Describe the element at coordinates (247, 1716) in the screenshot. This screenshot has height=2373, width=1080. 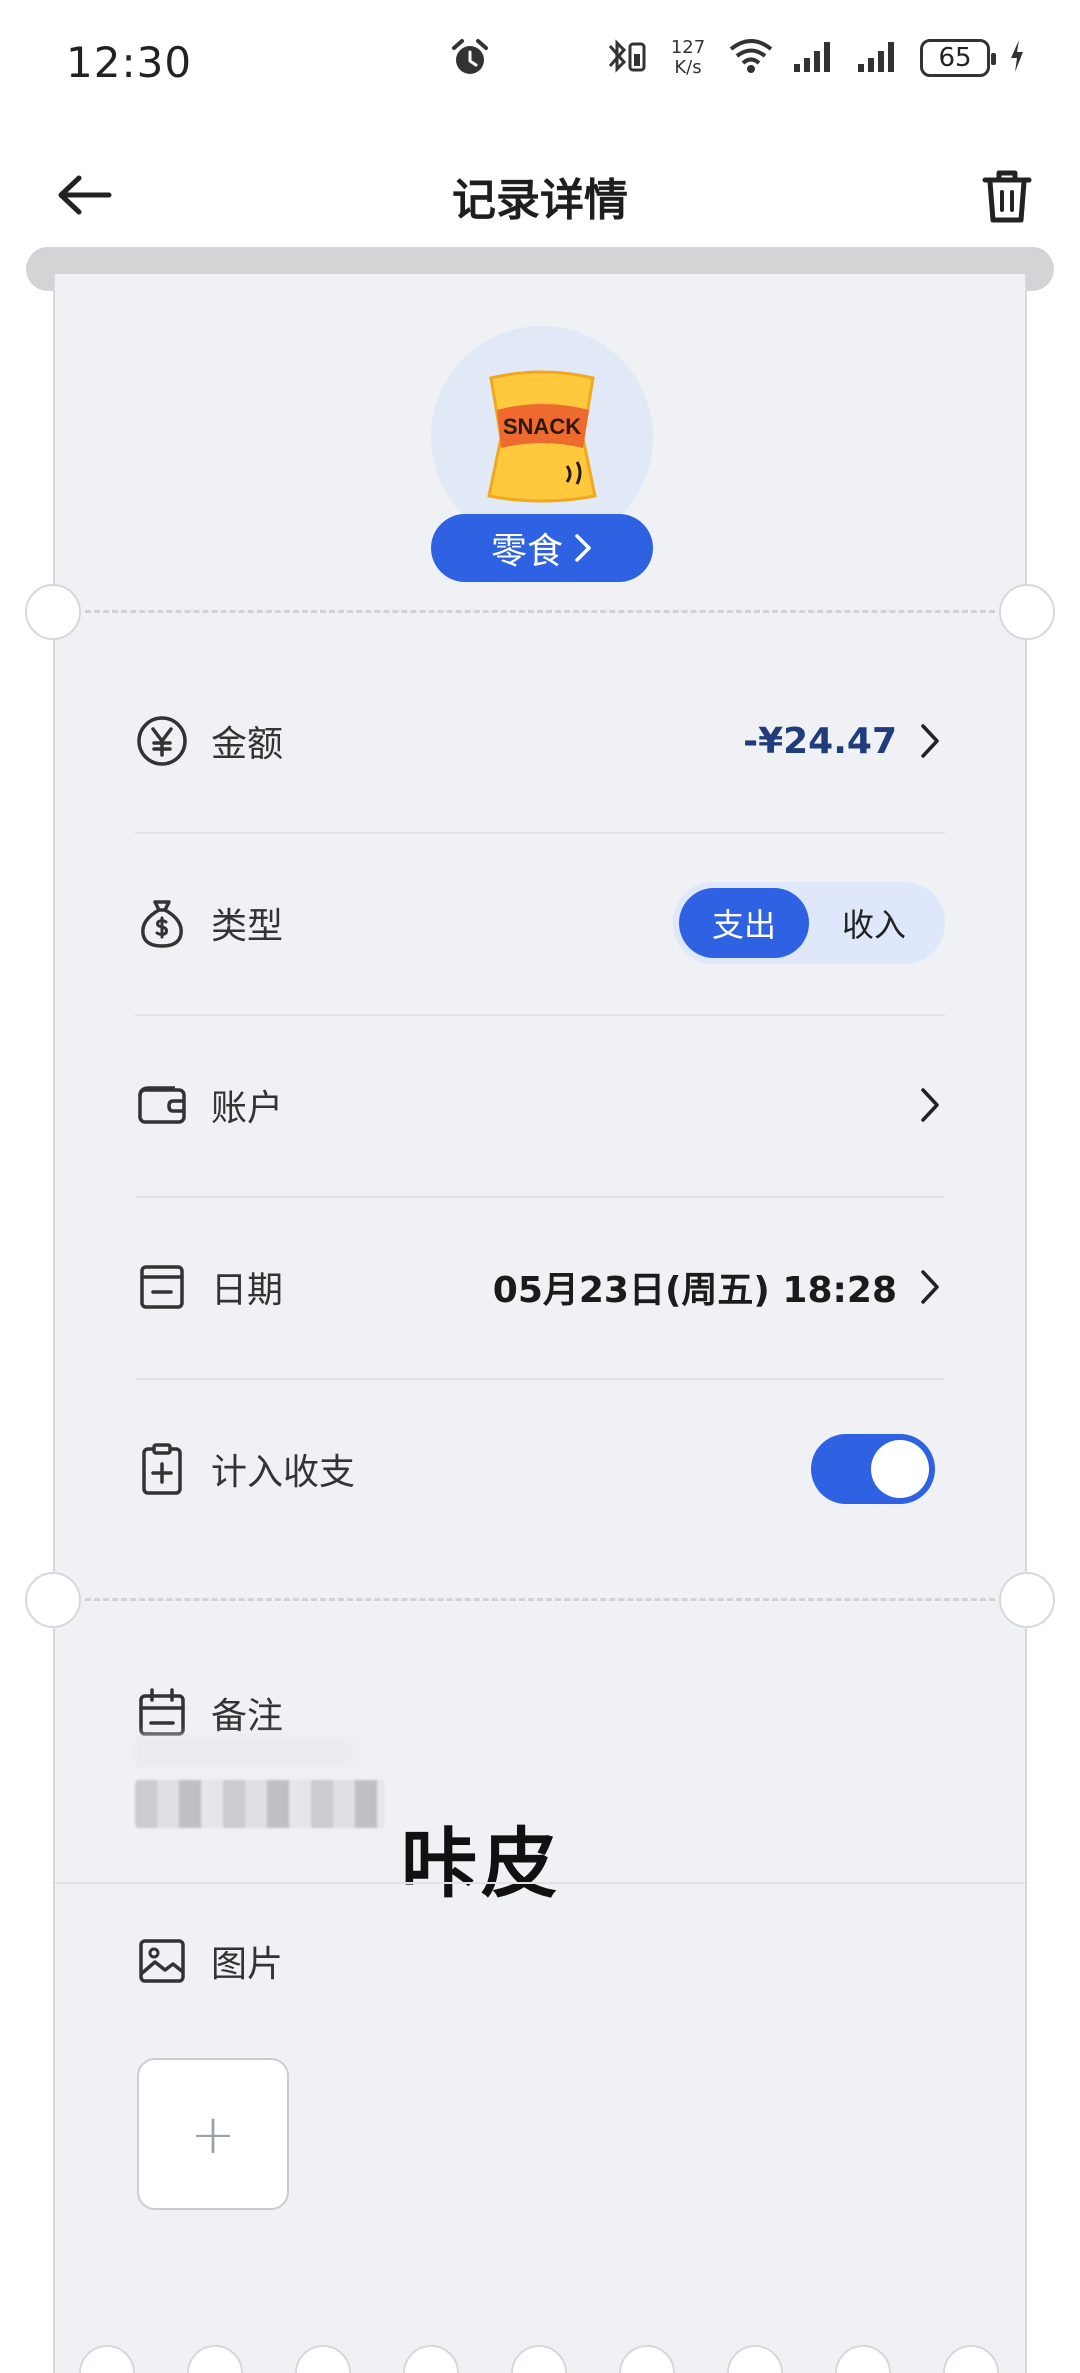
I see `note-label: 备注` at that location.